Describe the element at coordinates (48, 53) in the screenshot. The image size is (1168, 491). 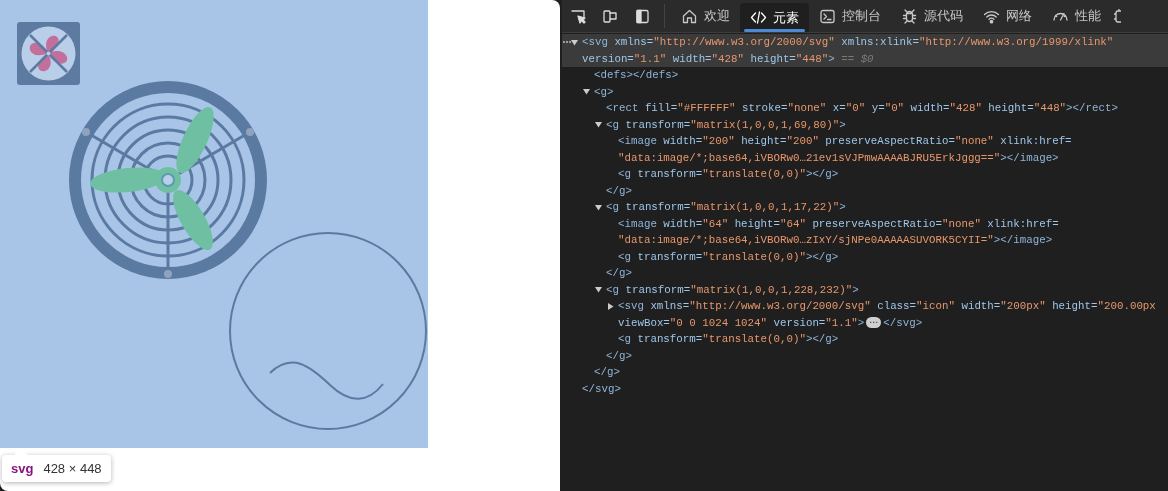
I see `exhaust-fan-drawing` at that location.